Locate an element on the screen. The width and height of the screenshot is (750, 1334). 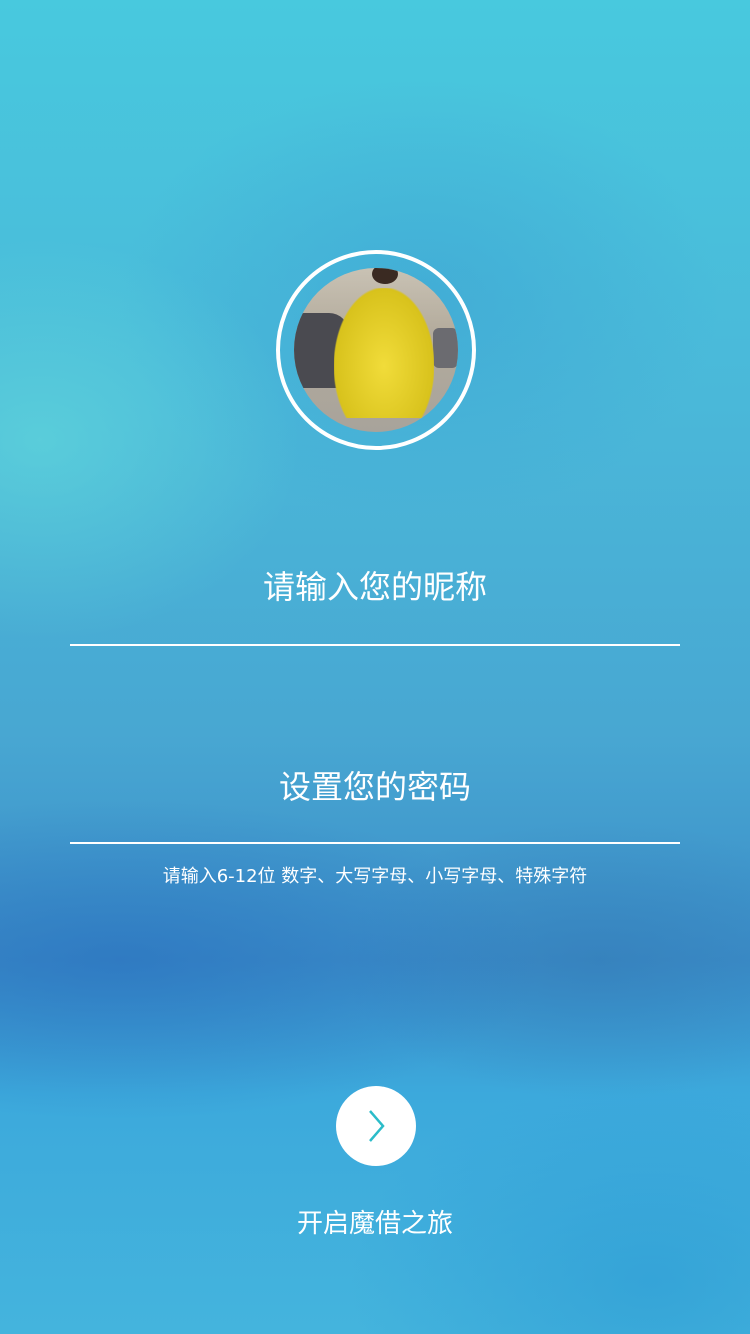
nickname-underline is located at coordinates (375, 645).